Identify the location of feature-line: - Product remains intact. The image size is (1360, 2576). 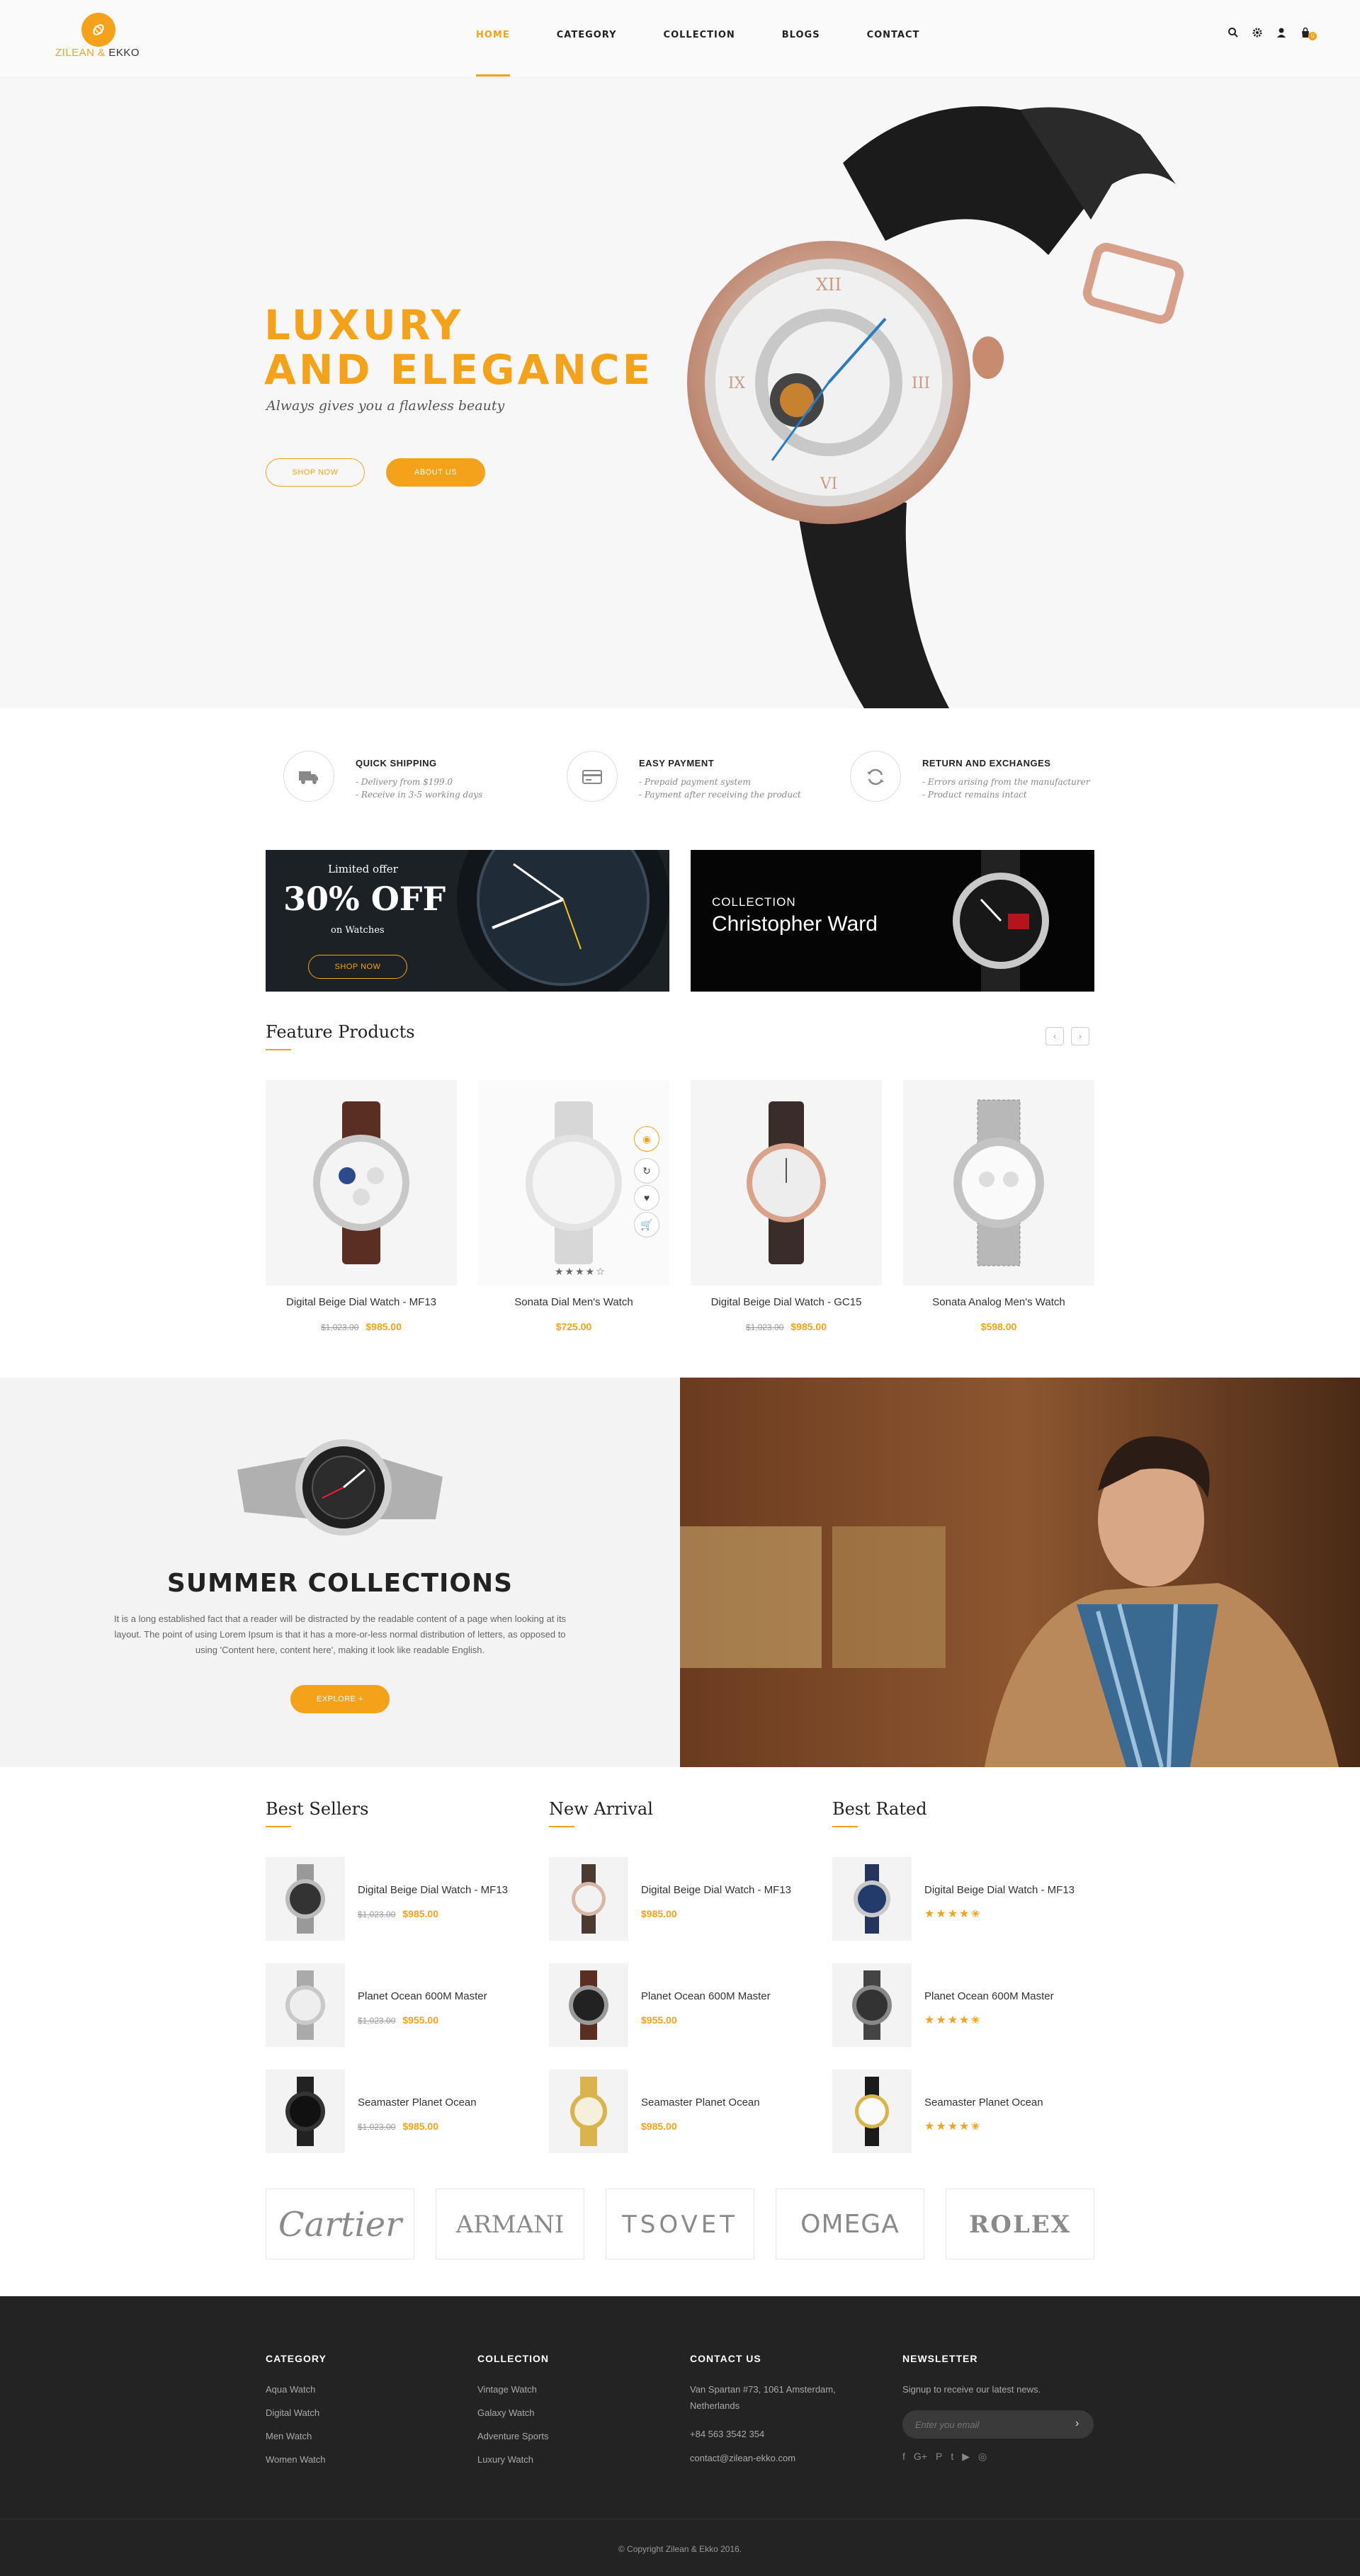
(974, 795).